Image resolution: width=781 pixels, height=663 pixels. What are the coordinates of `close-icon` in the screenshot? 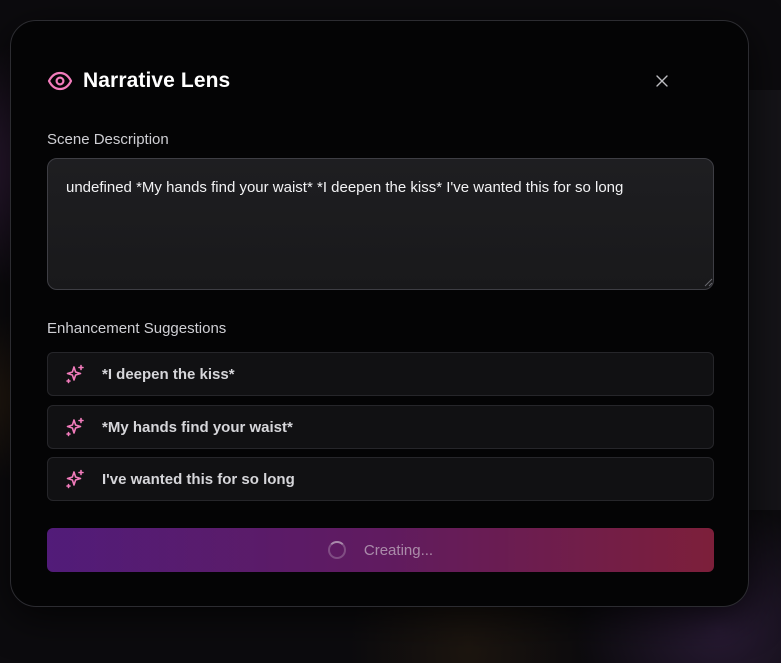 It's located at (662, 81).